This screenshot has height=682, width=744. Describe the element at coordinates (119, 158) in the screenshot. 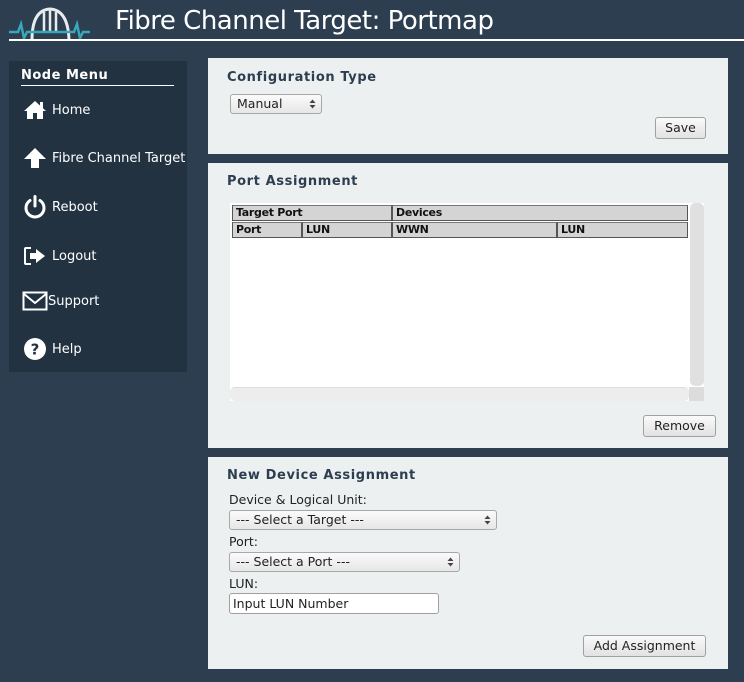

I see `sidebar-item-label: Fibre Channel Target` at that location.